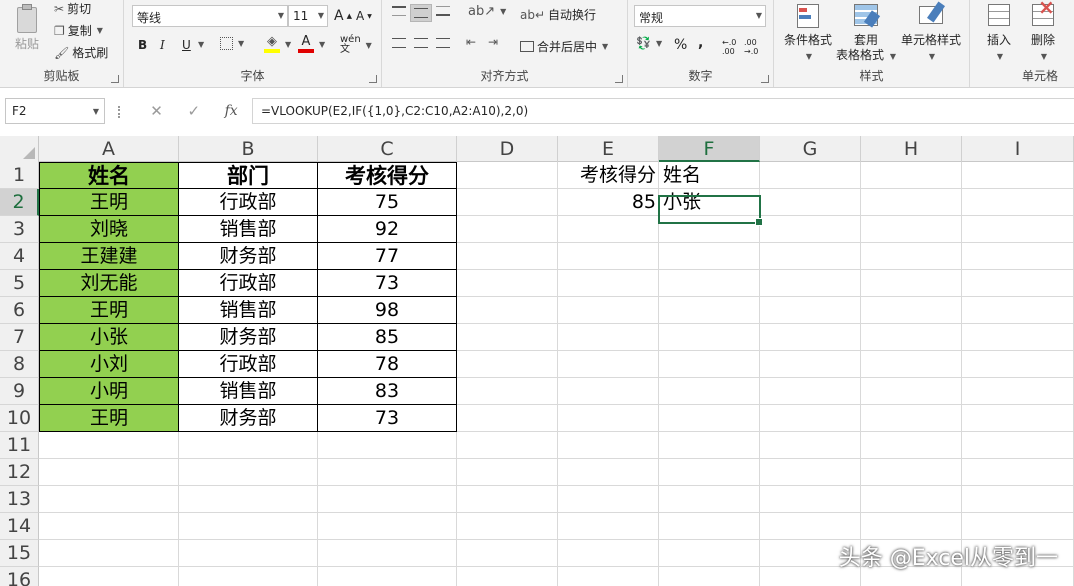 The width and height of the screenshot is (1074, 586). I want to click on comma-button: ,, so click(700, 43).